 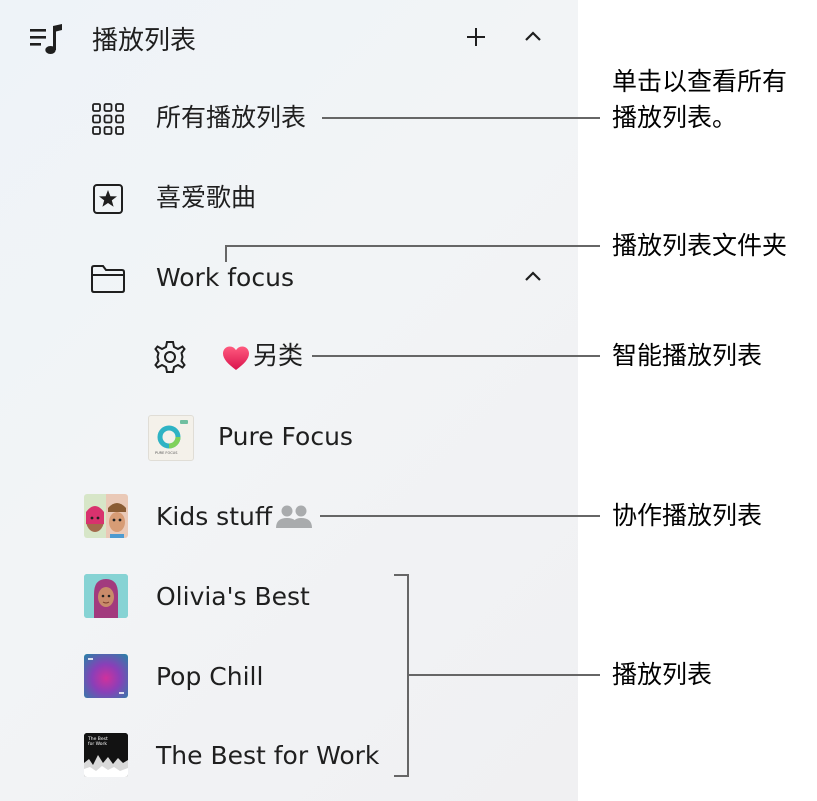 What do you see at coordinates (687, 515) in the screenshot?
I see `callout-collaborative-playlist: 协作播放列表` at bounding box center [687, 515].